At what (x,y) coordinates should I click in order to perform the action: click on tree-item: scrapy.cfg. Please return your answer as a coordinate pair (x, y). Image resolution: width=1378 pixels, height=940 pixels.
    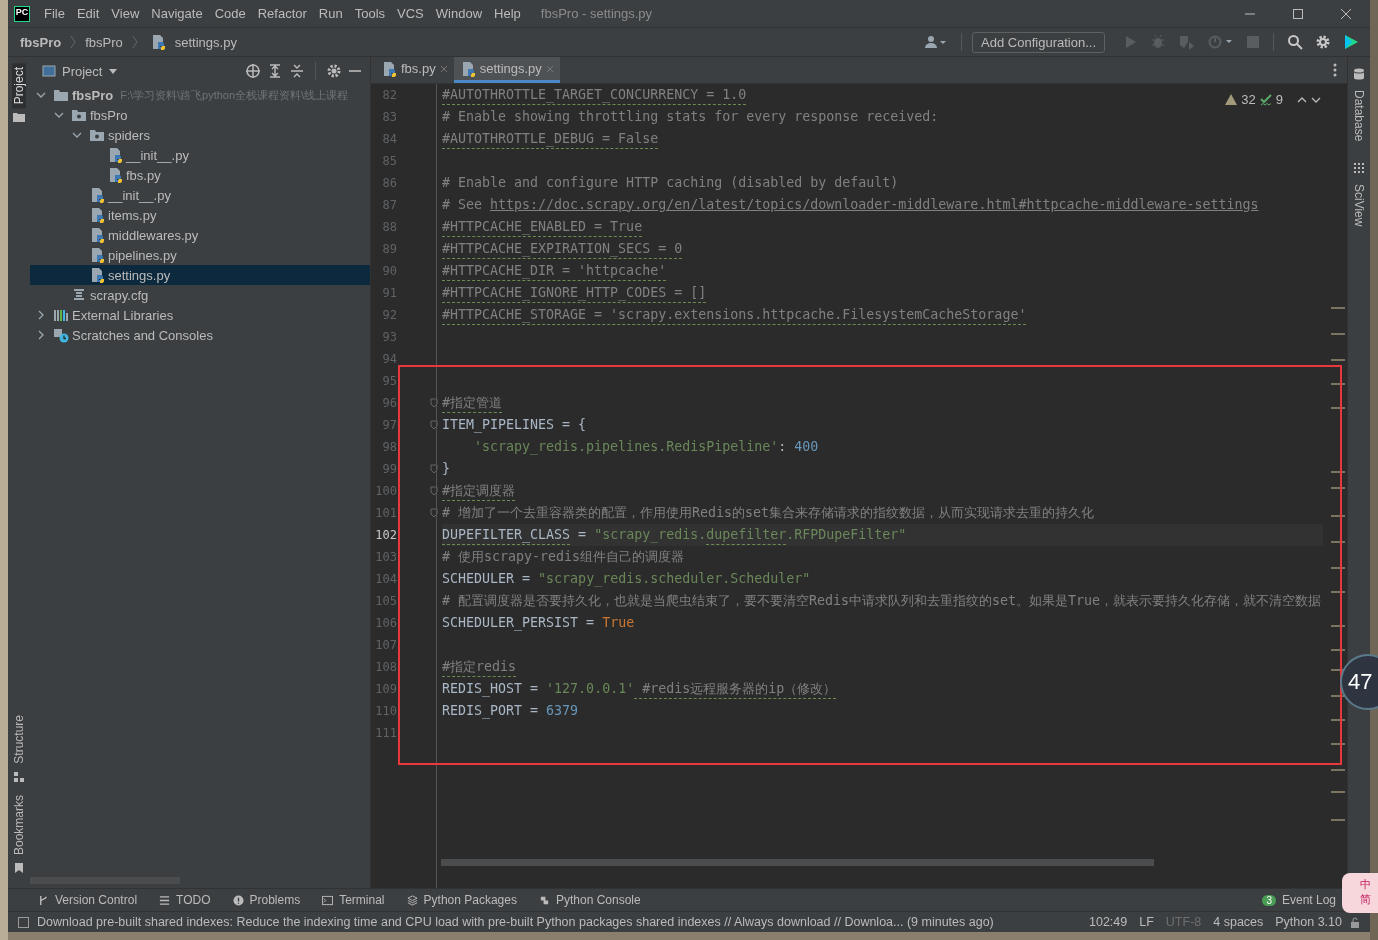
    Looking at the image, I should click on (200, 295).